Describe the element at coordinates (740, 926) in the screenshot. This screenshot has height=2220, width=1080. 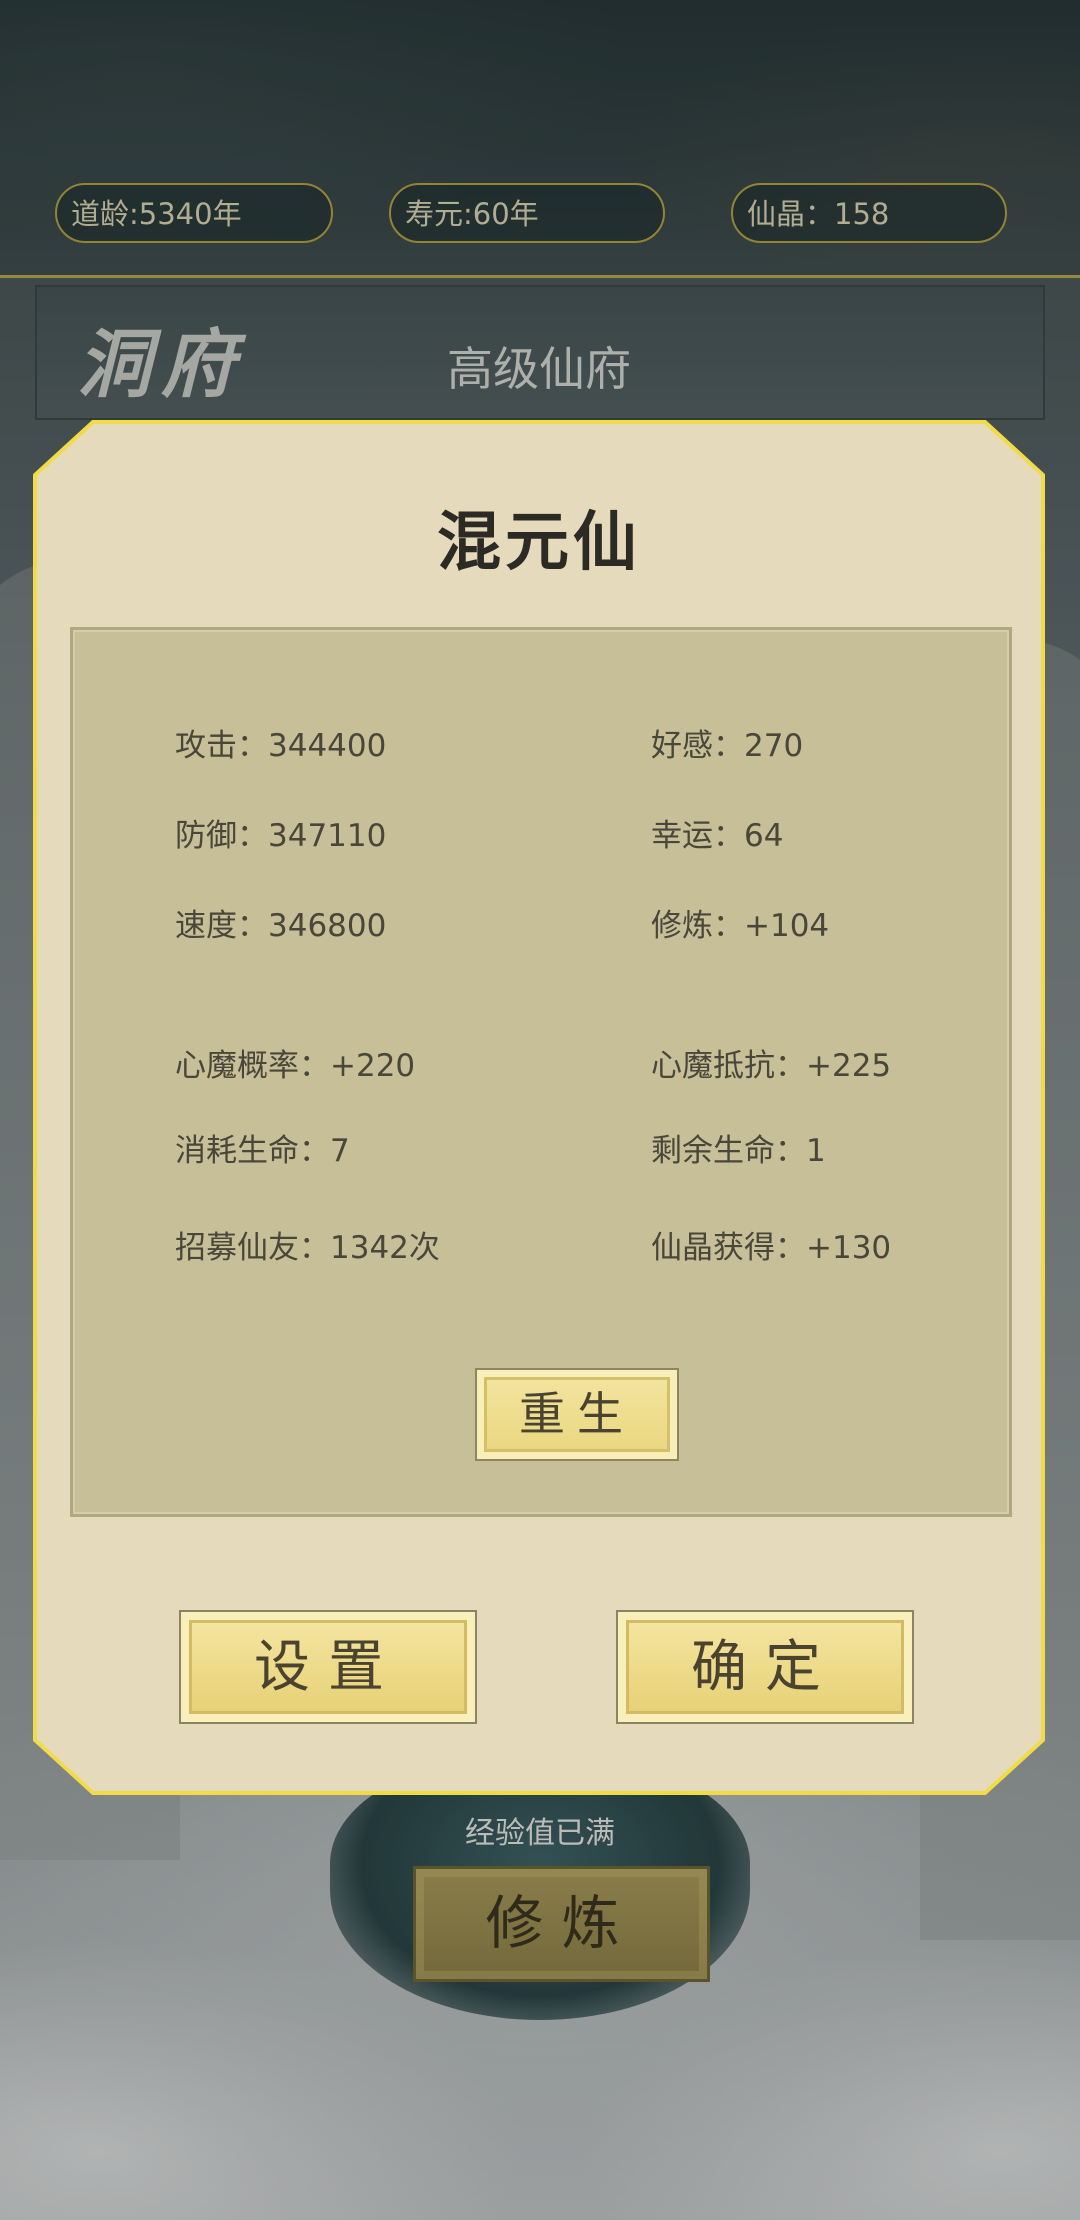
I see `stat-cultivation: 修炼：+104` at that location.